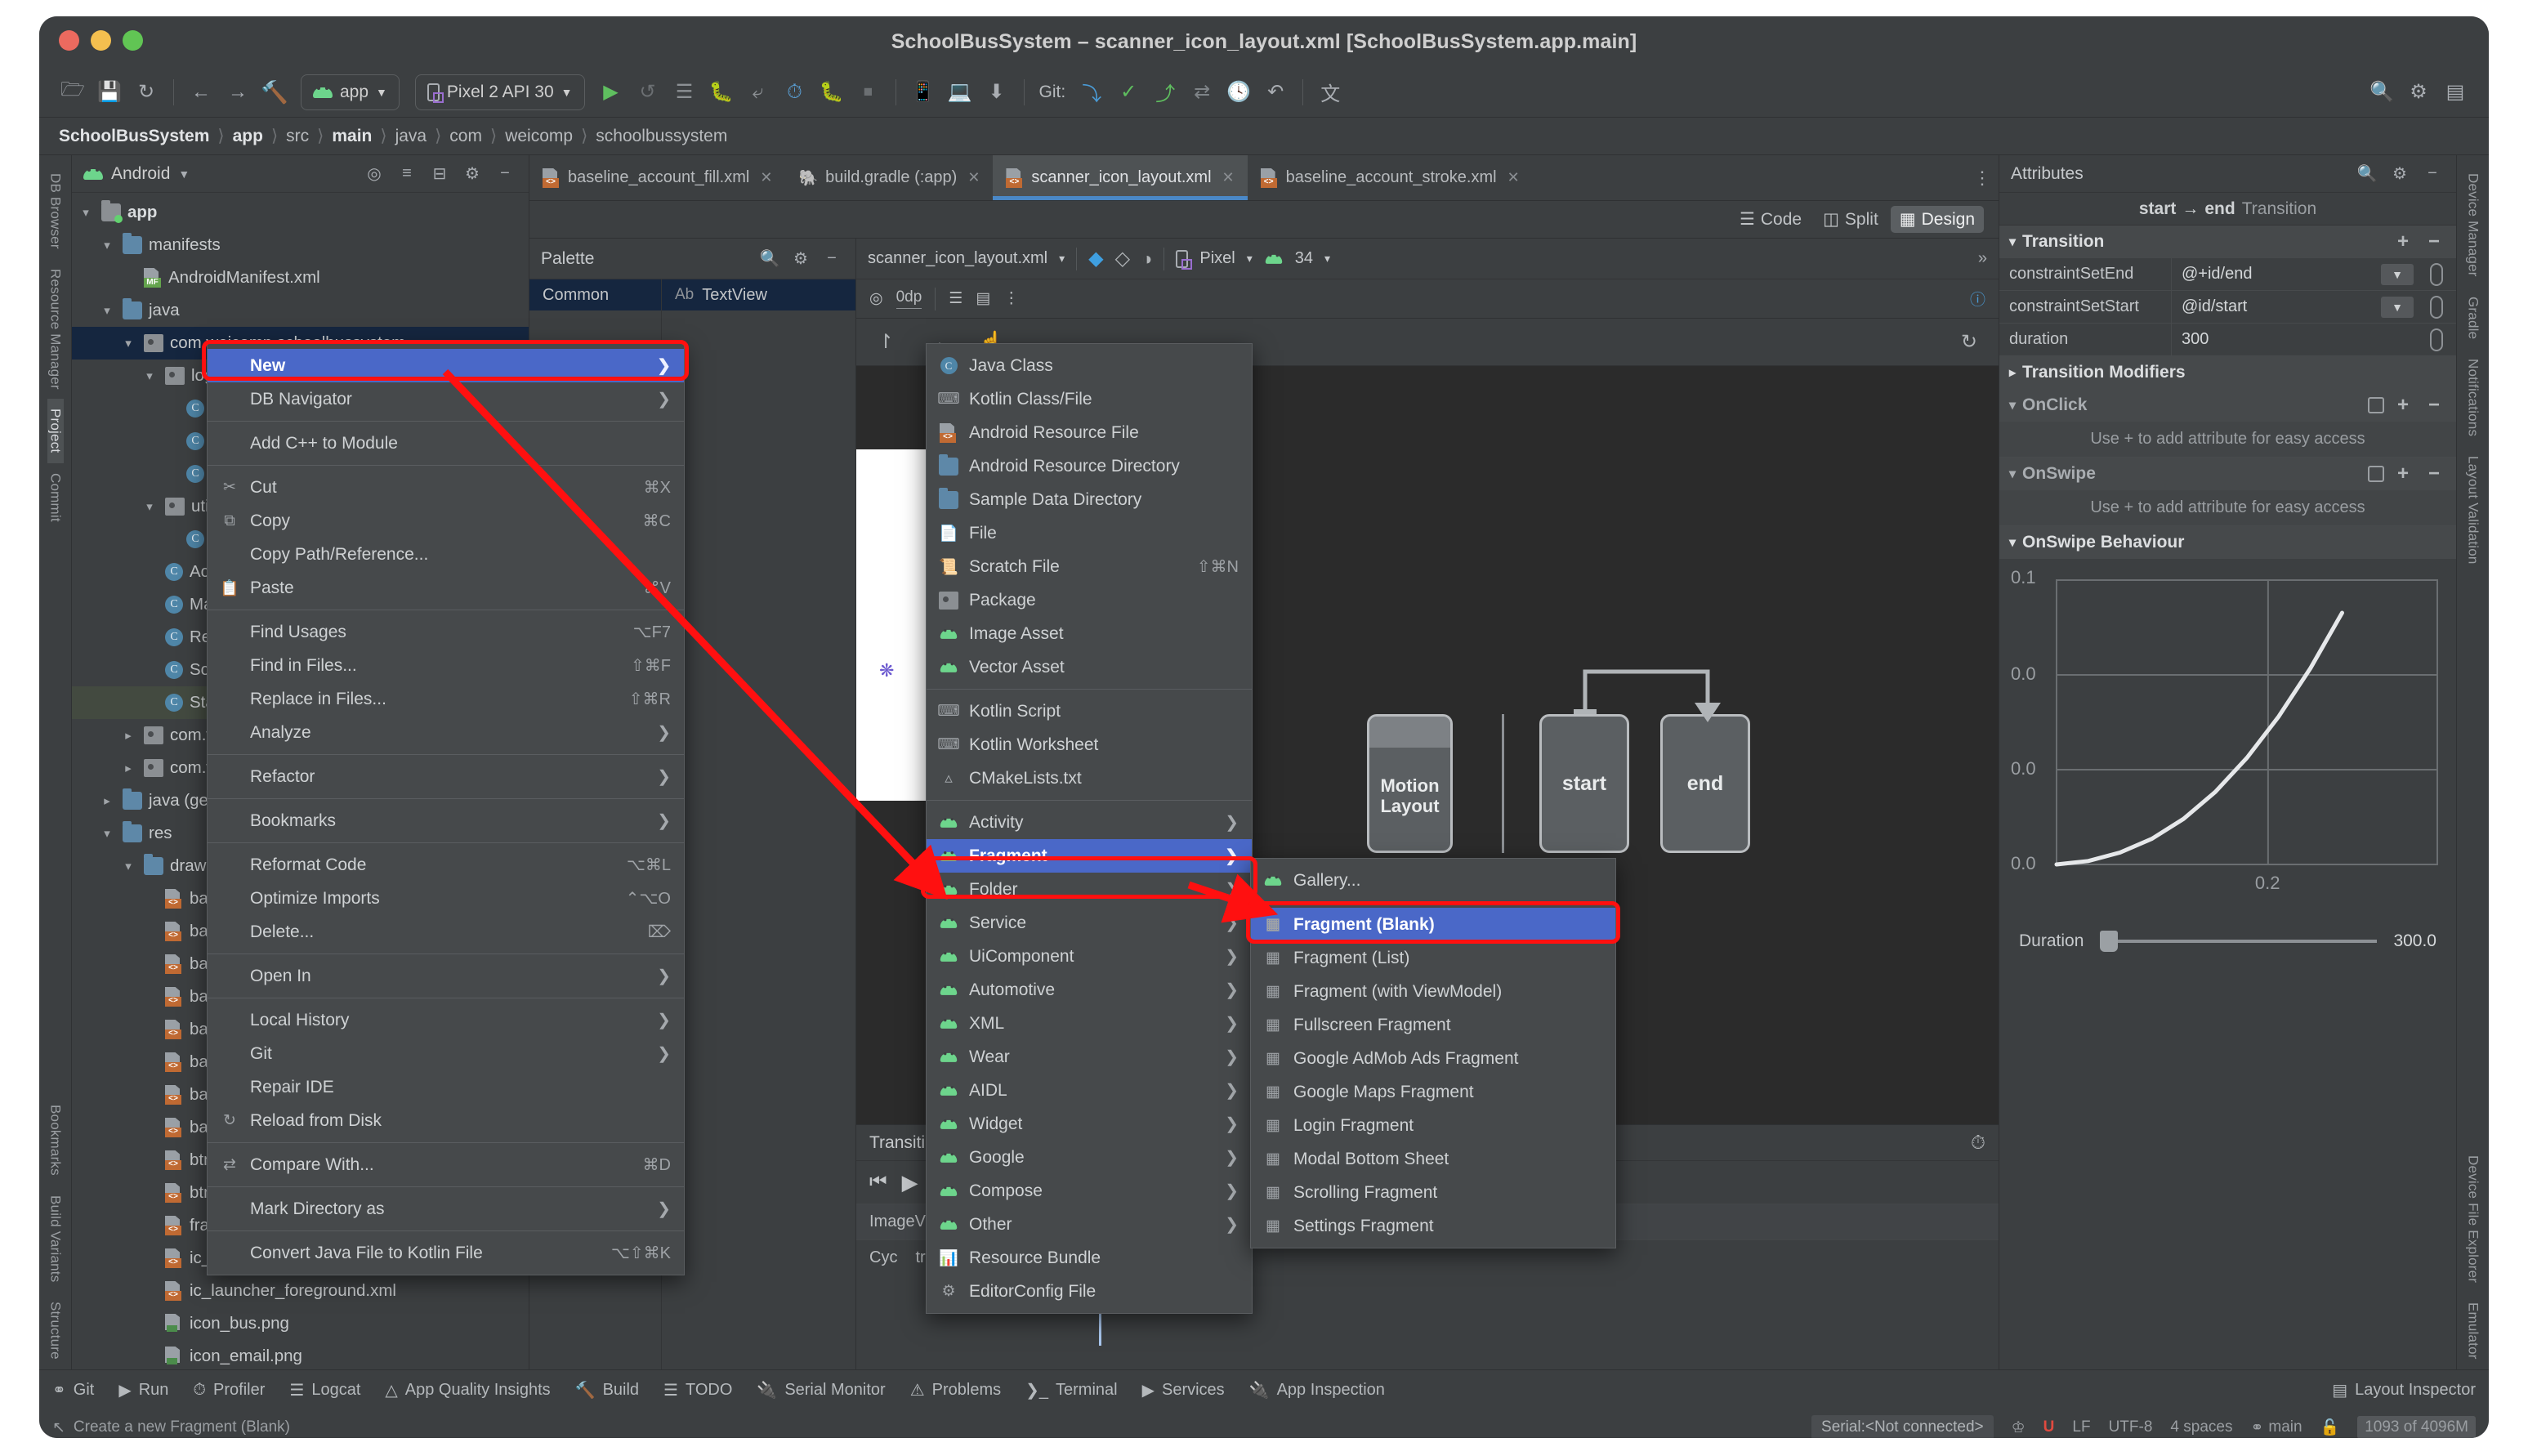 The height and width of the screenshot is (1456, 2528). I want to click on context-menu-item-bookmarks: Bookmarks ❯, so click(446, 820).